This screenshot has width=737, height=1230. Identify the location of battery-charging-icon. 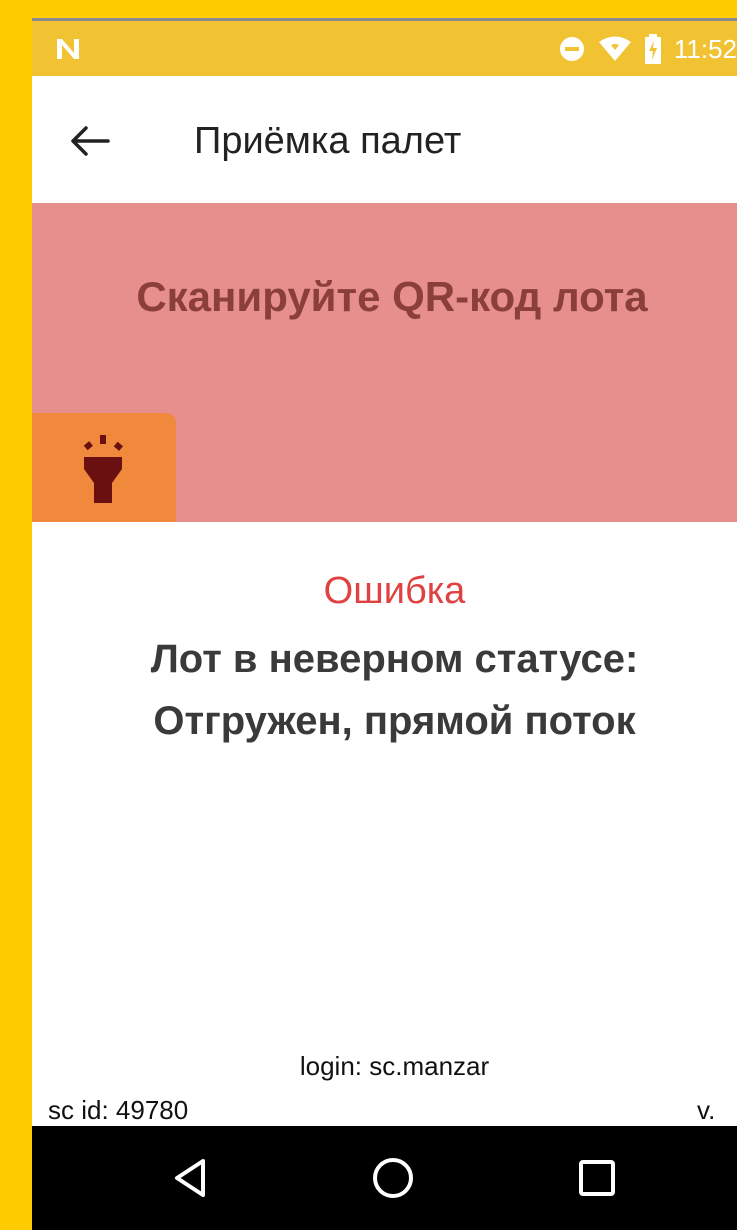
(652, 49).